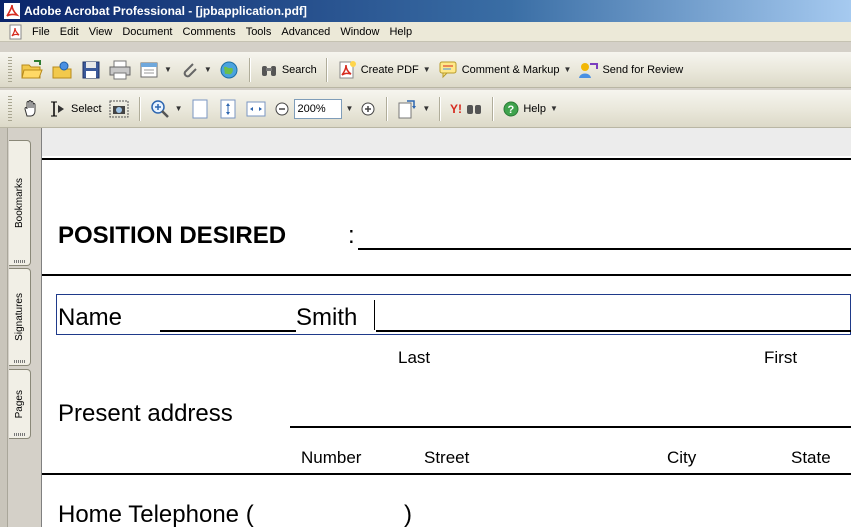  What do you see at coordinates (91, 70) in the screenshot?
I see `save-button` at bounding box center [91, 70].